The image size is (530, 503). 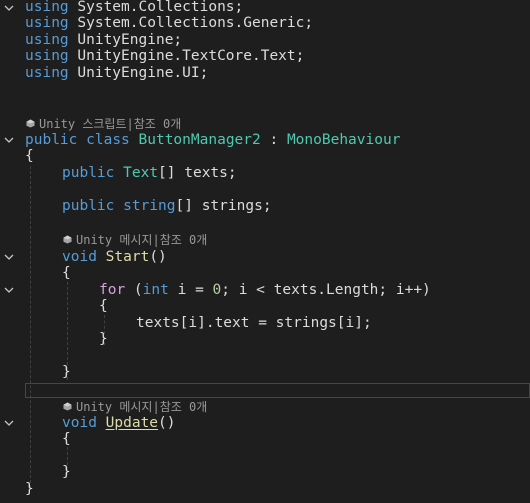 I want to click on field-texts: public Text[] texts;, so click(x=149, y=173).